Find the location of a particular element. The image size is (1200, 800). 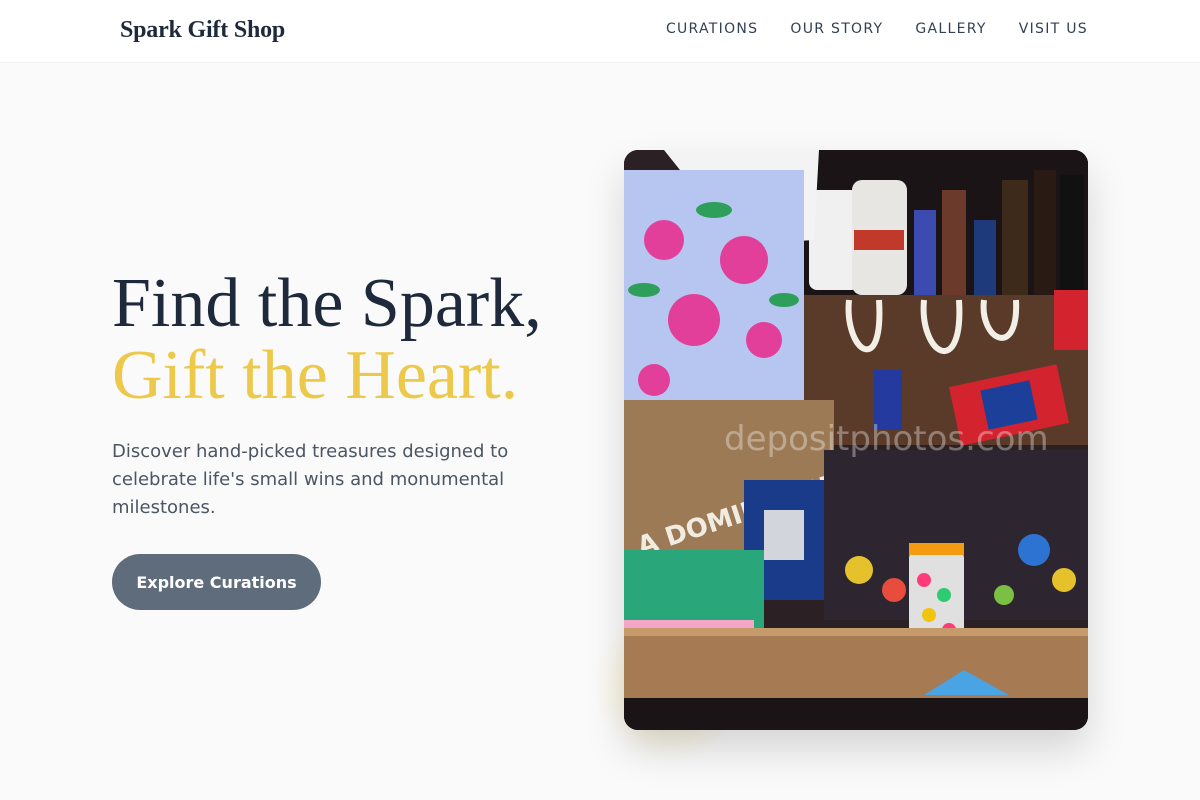

image-watermark: depositphotos.com is located at coordinates (886, 439).